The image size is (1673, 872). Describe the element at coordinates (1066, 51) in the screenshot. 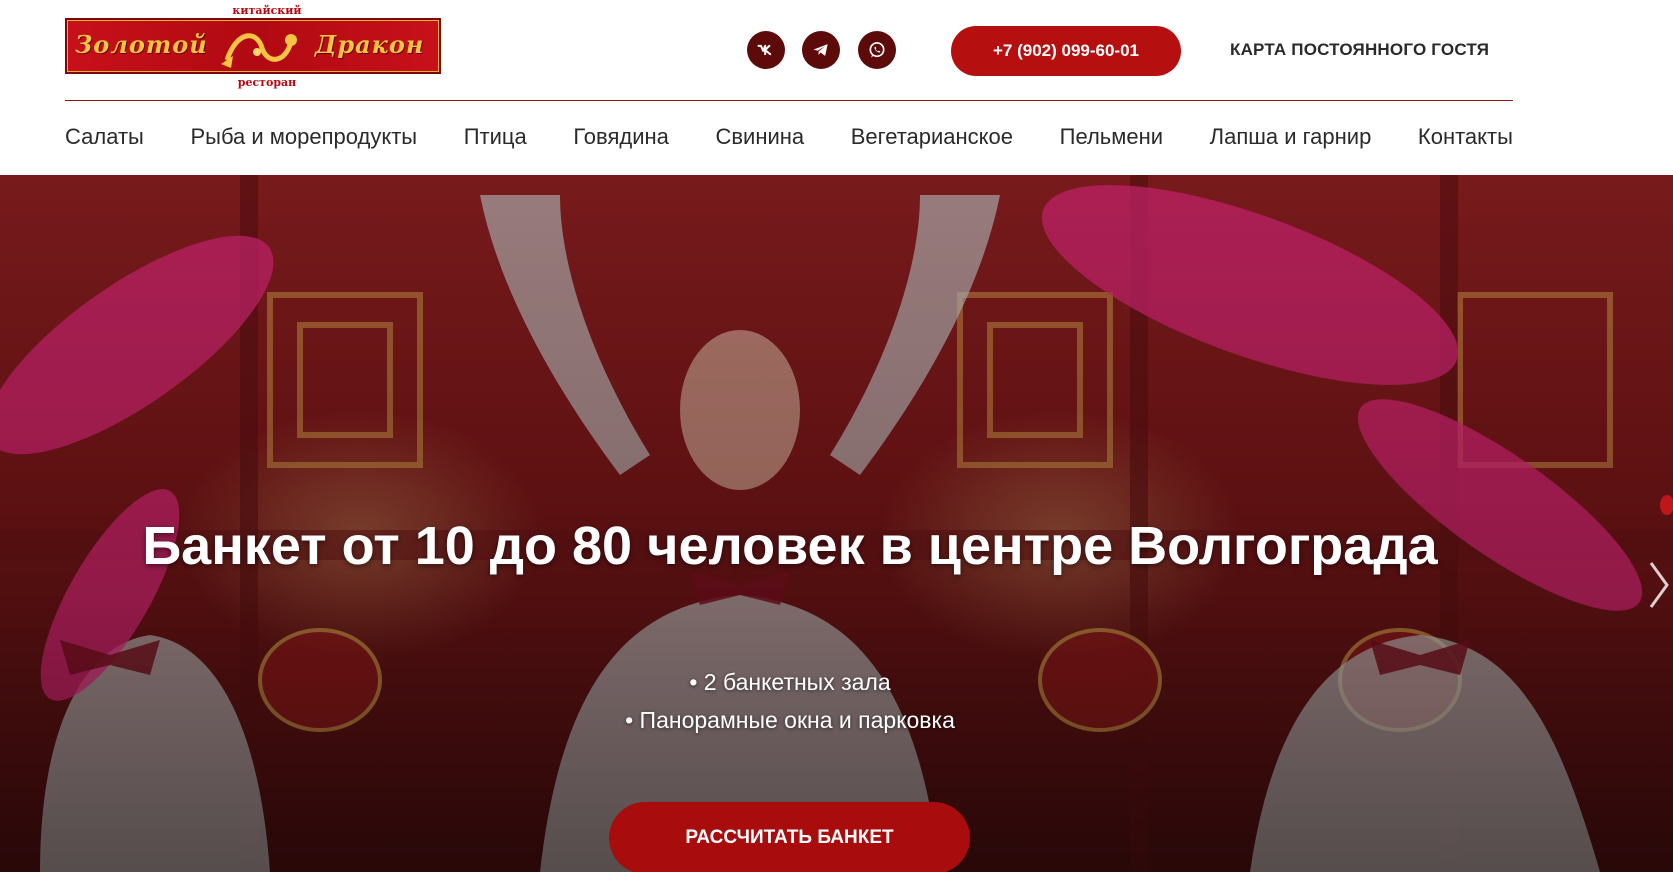

I see `phone-button: +7 (902) 099-60-01` at that location.